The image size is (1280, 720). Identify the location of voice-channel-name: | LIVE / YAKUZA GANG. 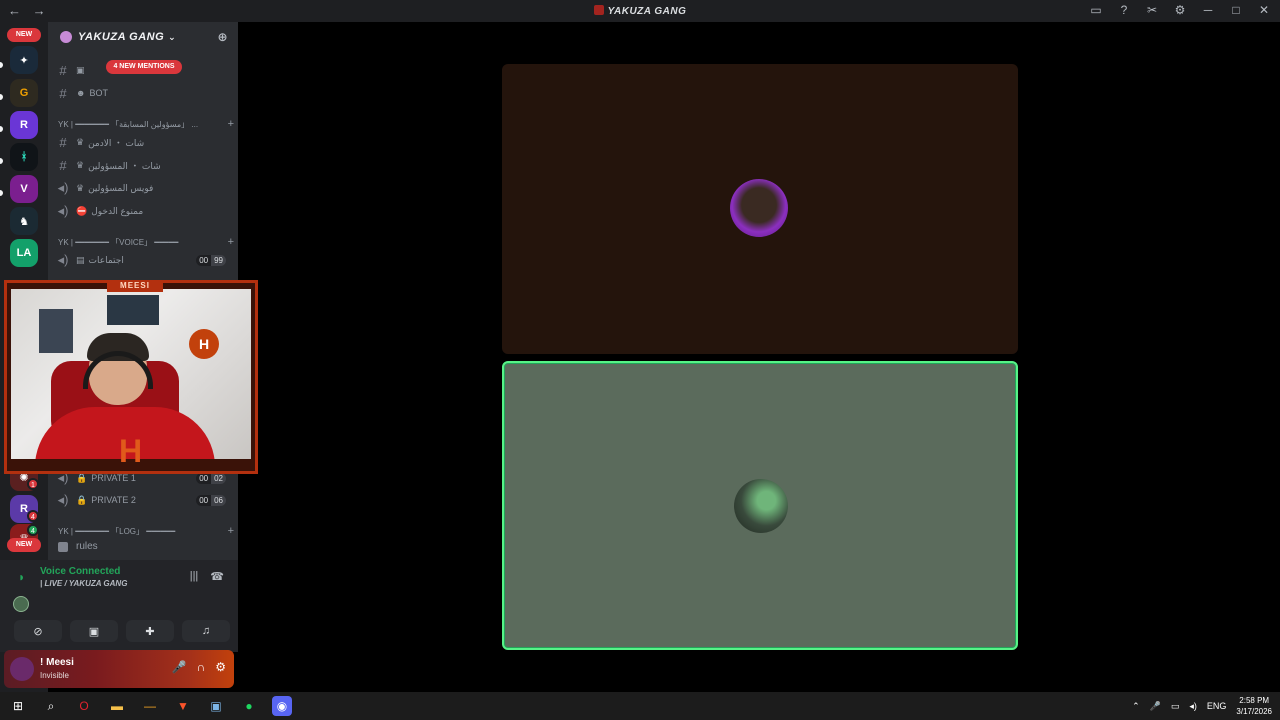
(83, 583).